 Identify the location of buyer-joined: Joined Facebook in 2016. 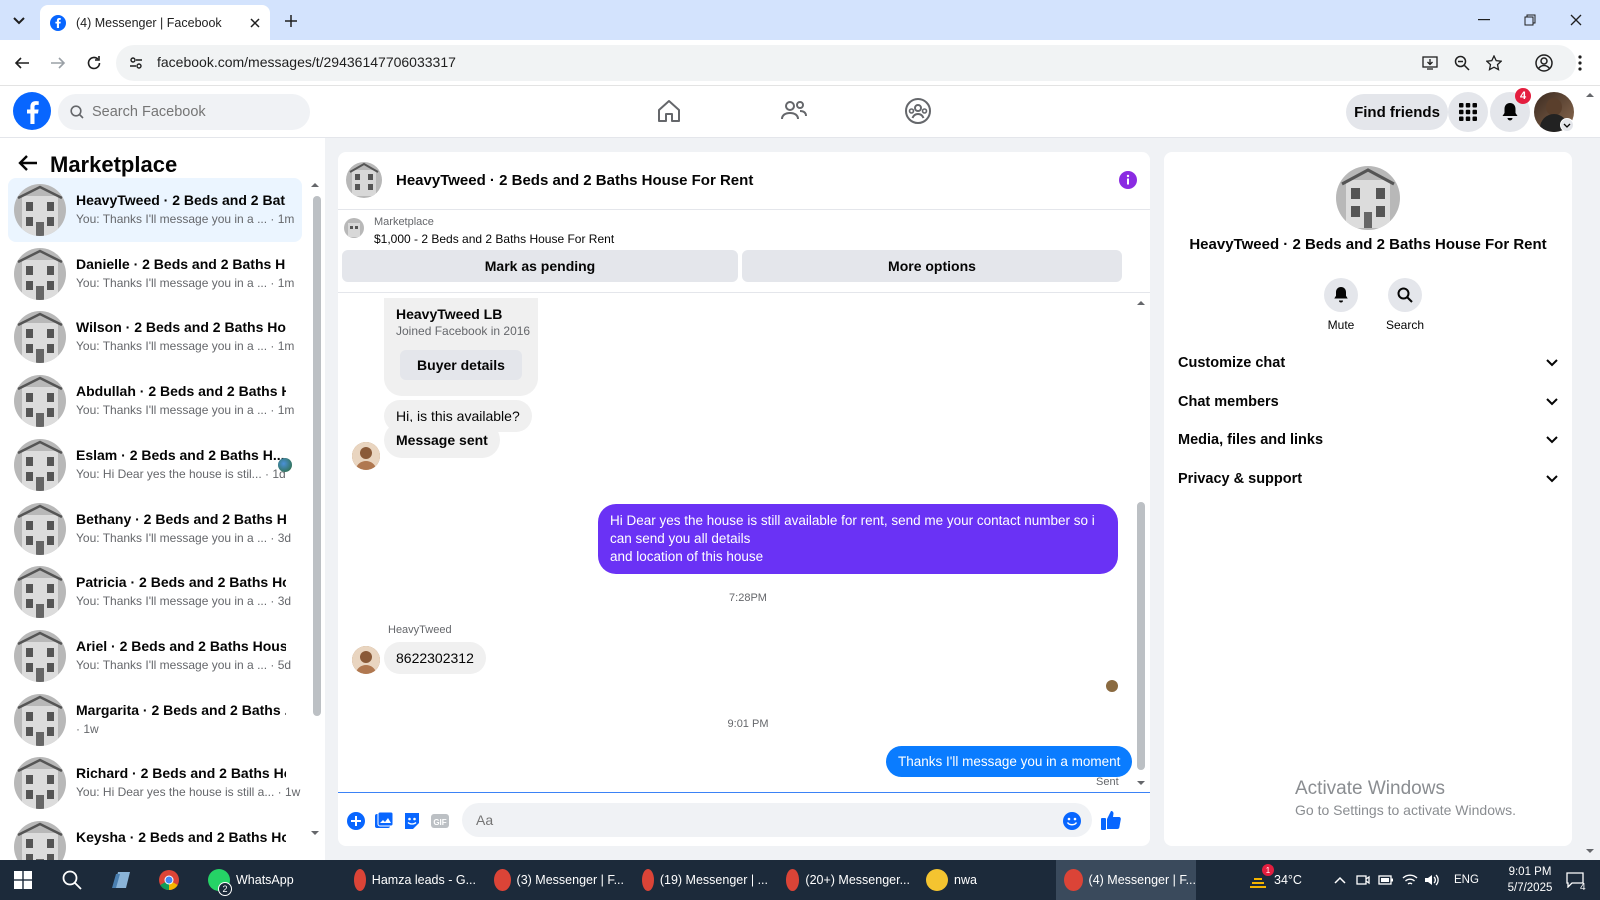
(463, 331).